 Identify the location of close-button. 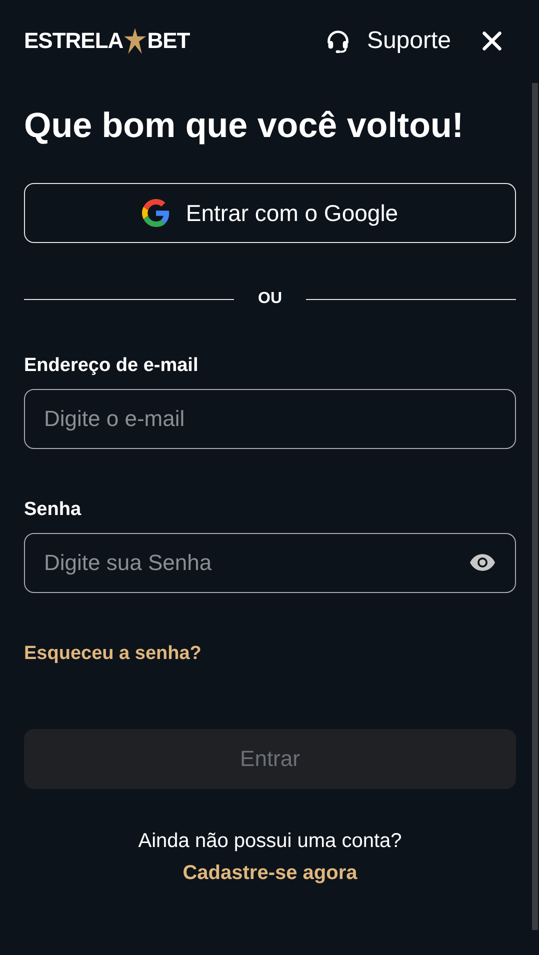
(492, 41).